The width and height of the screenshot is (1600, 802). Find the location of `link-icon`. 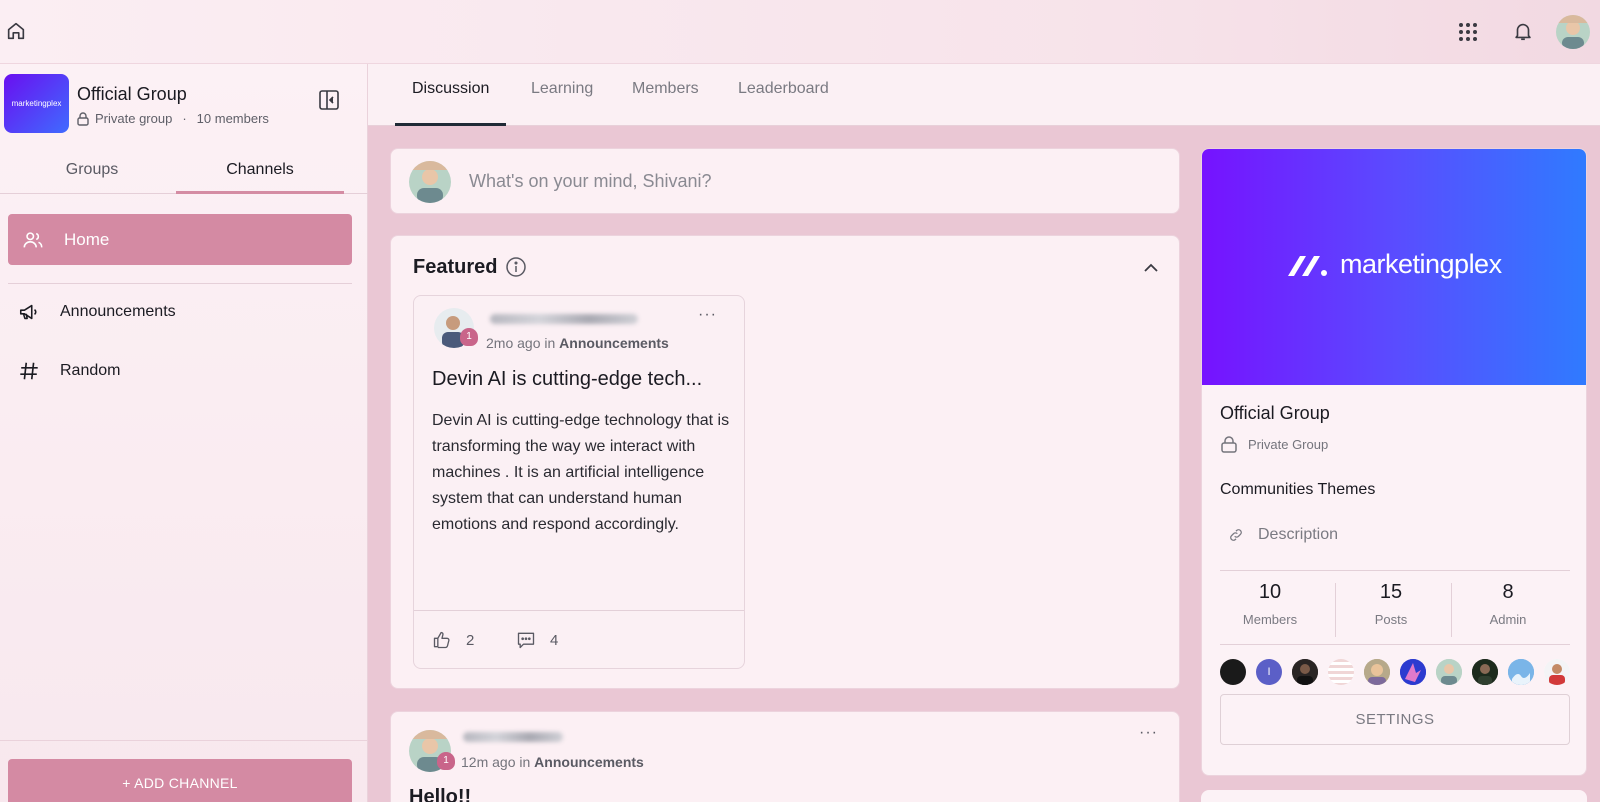

link-icon is located at coordinates (1236, 535).